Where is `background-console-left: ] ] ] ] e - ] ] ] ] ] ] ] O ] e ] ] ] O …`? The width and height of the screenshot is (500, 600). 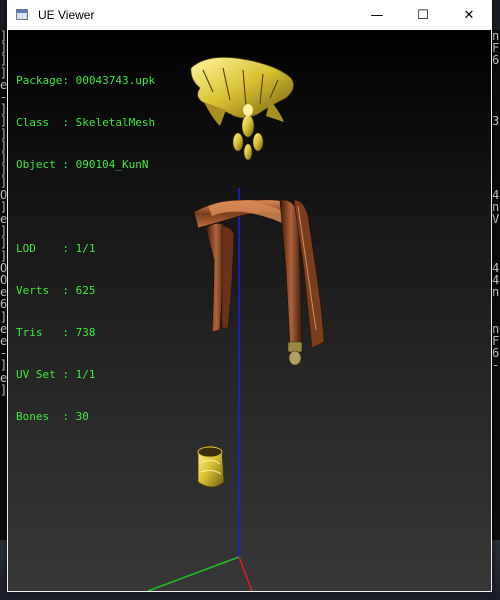 background-console-left: ] ] ] ] e - ] ] ] ] ] ] ] O ] e ] ] ] O … is located at coordinates (3, 285).